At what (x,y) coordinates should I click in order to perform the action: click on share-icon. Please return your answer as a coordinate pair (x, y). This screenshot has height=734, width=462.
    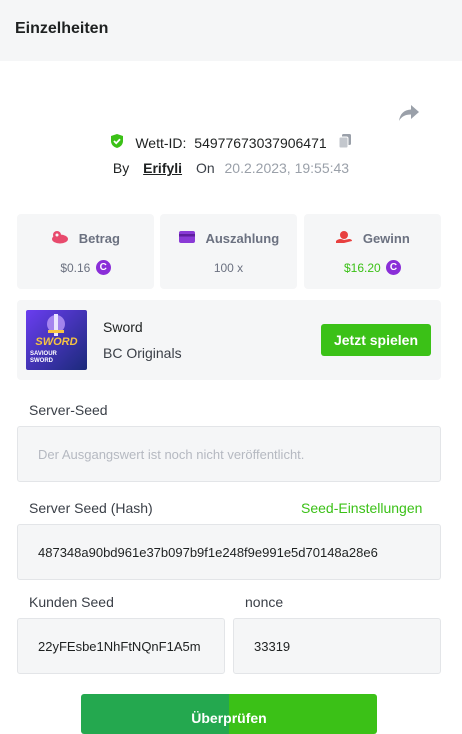
    Looking at the image, I should click on (409, 113).